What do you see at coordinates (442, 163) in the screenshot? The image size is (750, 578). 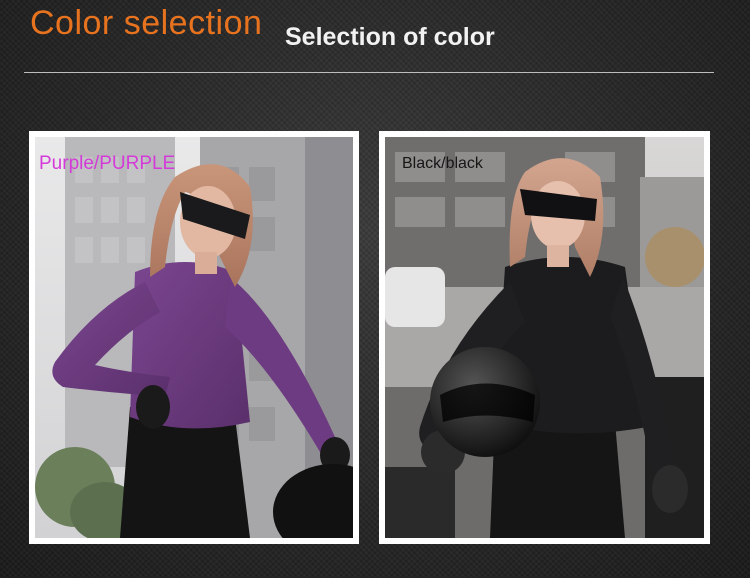 I see `black-option-label: Black/black` at bounding box center [442, 163].